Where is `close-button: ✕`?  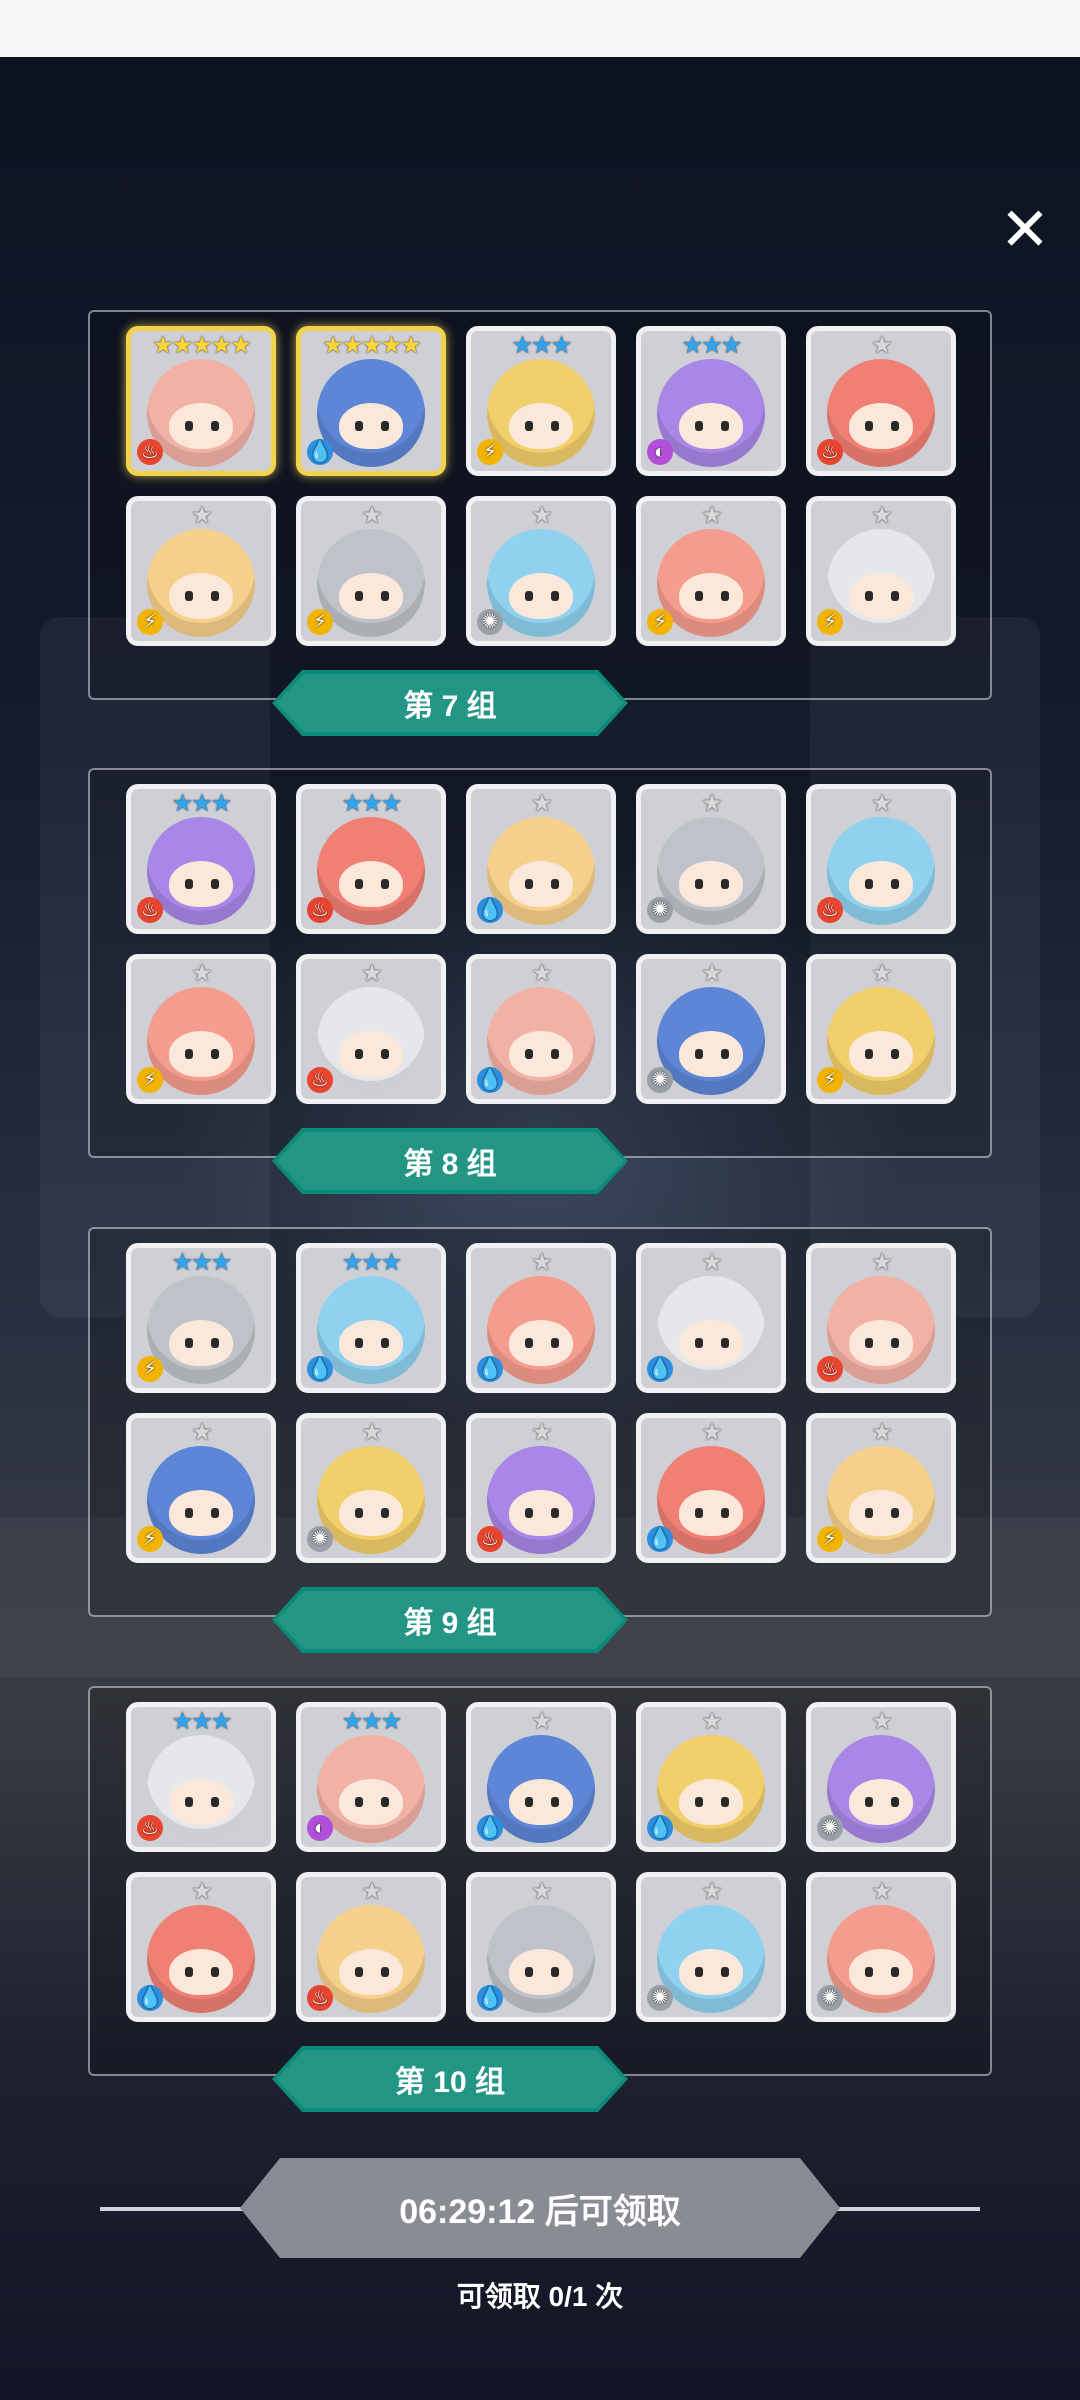
close-button: ✕ is located at coordinates (1025, 230).